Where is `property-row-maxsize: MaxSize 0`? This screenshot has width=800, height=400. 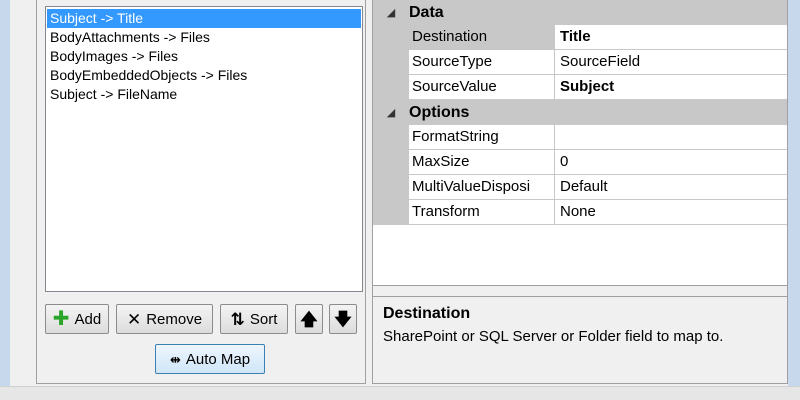
property-row-maxsize: MaxSize 0 is located at coordinates (580, 162).